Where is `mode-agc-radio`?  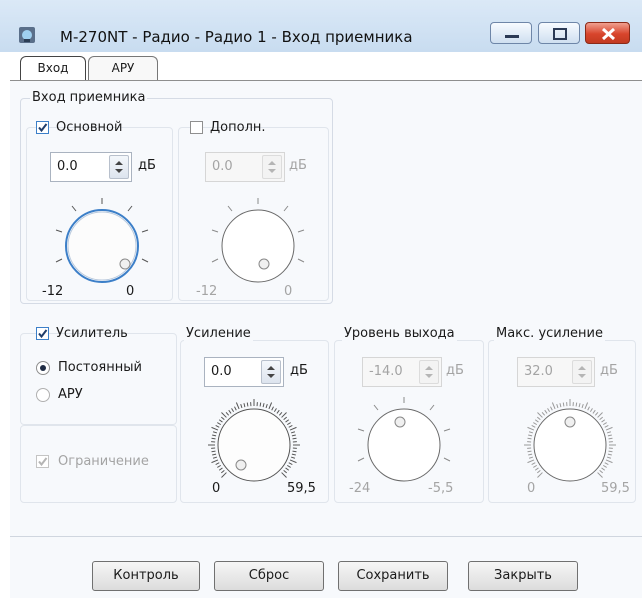
mode-agc-radio is located at coordinates (43, 395).